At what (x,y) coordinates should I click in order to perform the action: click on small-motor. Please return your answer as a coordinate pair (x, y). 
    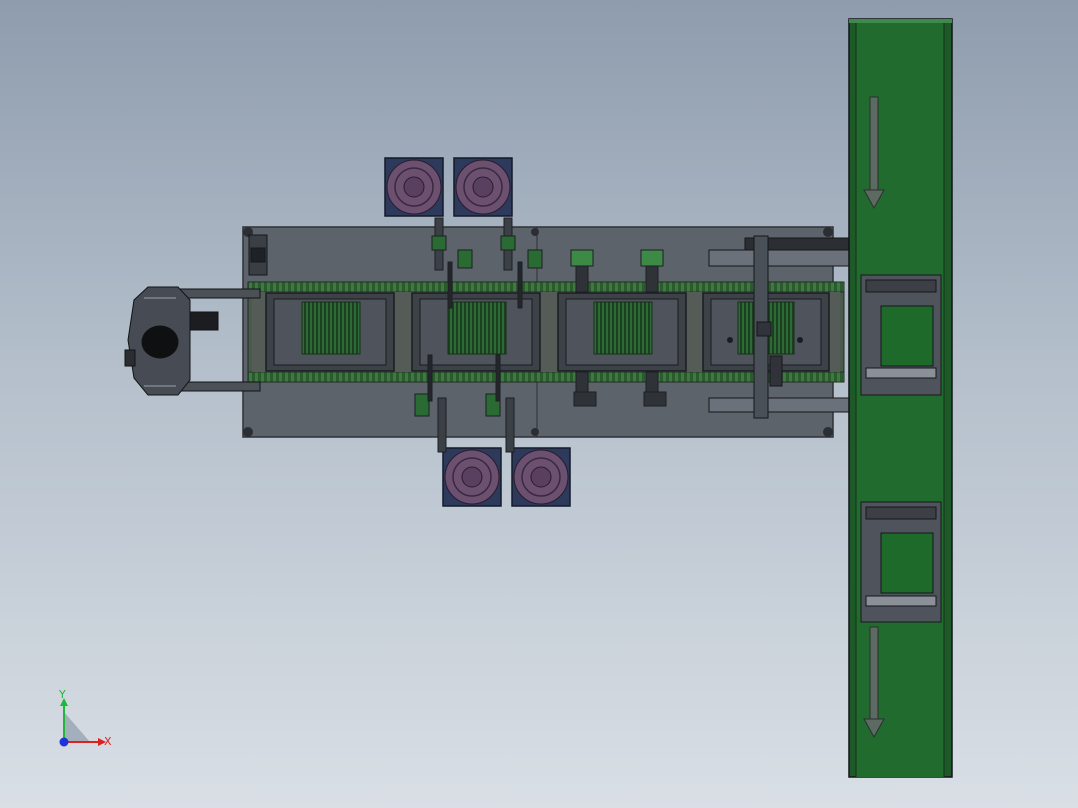
    Looking at the image, I should click on (258, 255).